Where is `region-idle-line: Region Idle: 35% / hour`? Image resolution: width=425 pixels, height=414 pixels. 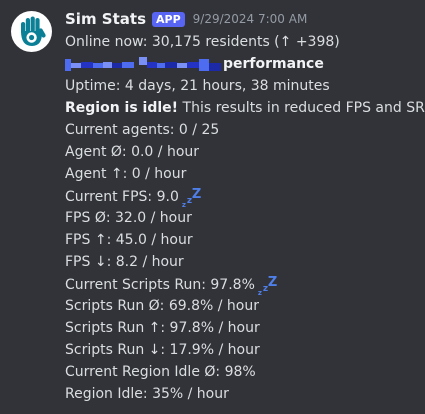
region-idle-line: Region Idle: 35% / hour is located at coordinates (147, 394).